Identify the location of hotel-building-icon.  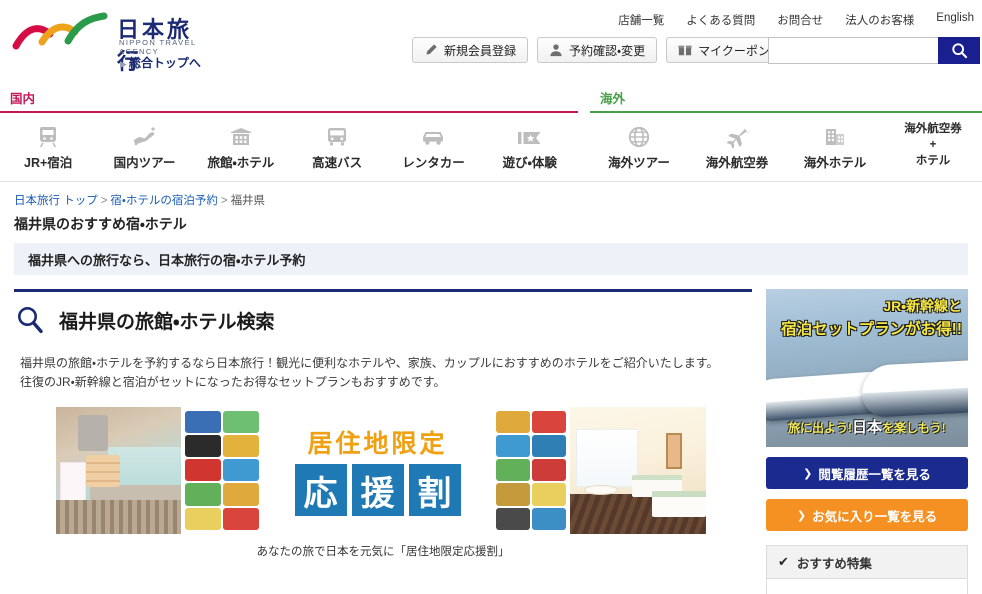
(241, 136).